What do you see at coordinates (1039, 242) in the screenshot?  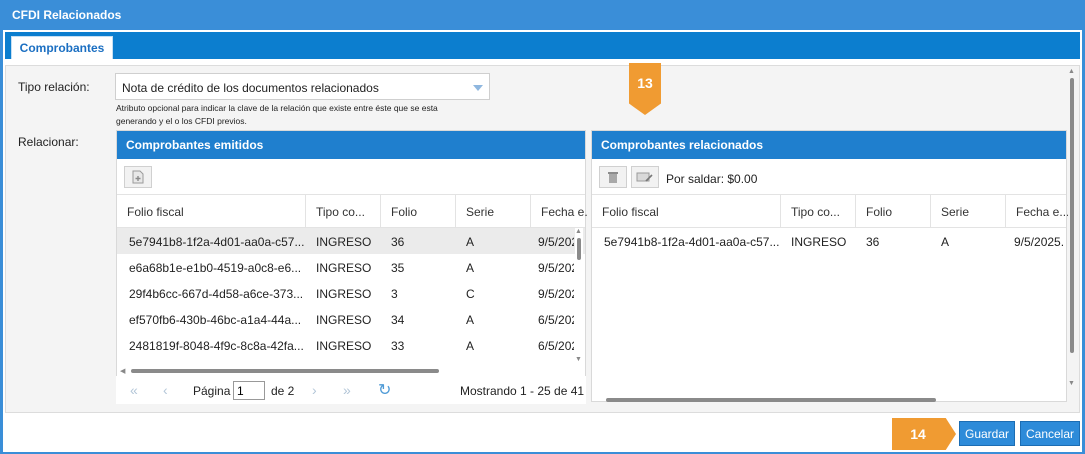 I see `cell-fecha: 9/5/2025.` at bounding box center [1039, 242].